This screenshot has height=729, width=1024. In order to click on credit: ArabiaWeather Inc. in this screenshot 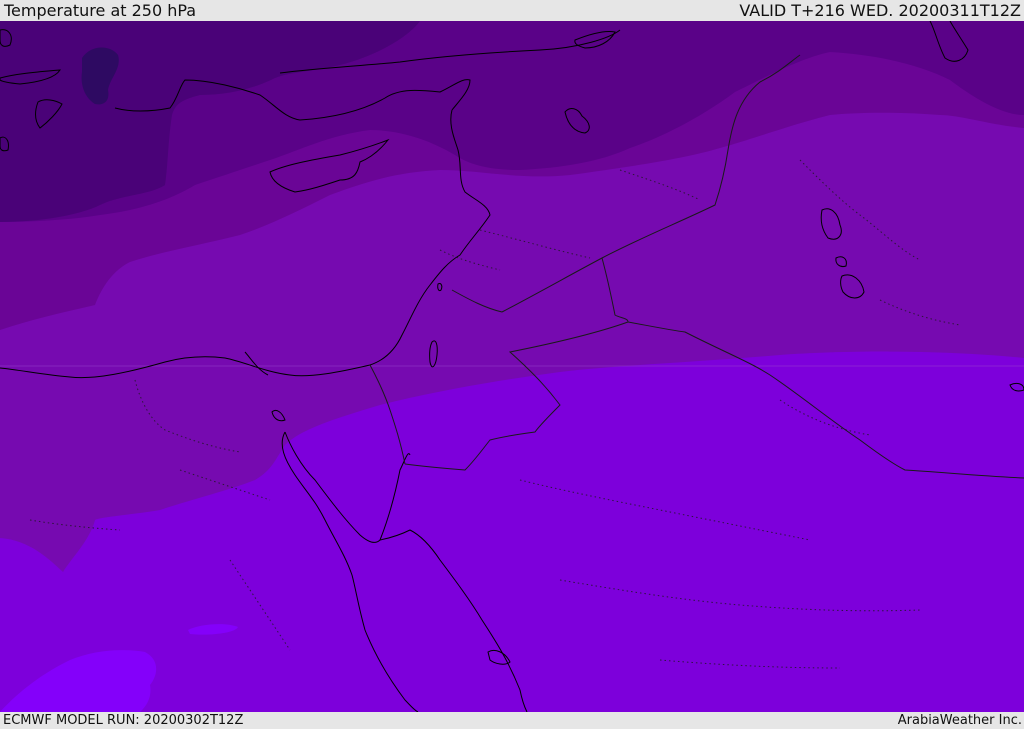, I will do `click(959, 720)`.